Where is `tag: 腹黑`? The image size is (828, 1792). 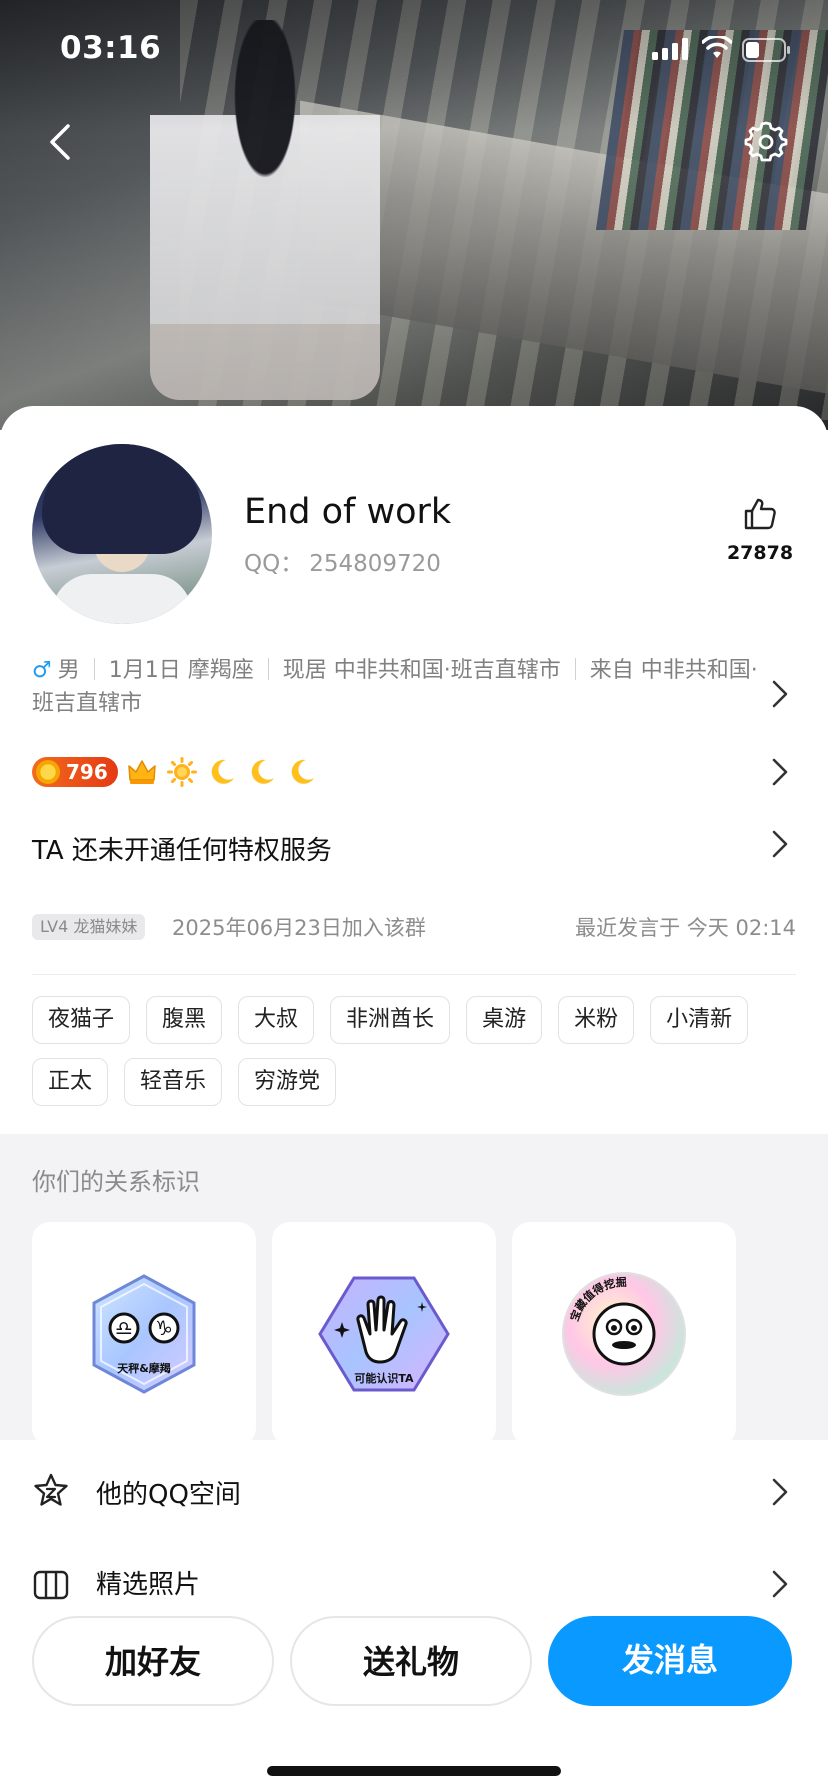
tag: 腹黑 is located at coordinates (184, 1020).